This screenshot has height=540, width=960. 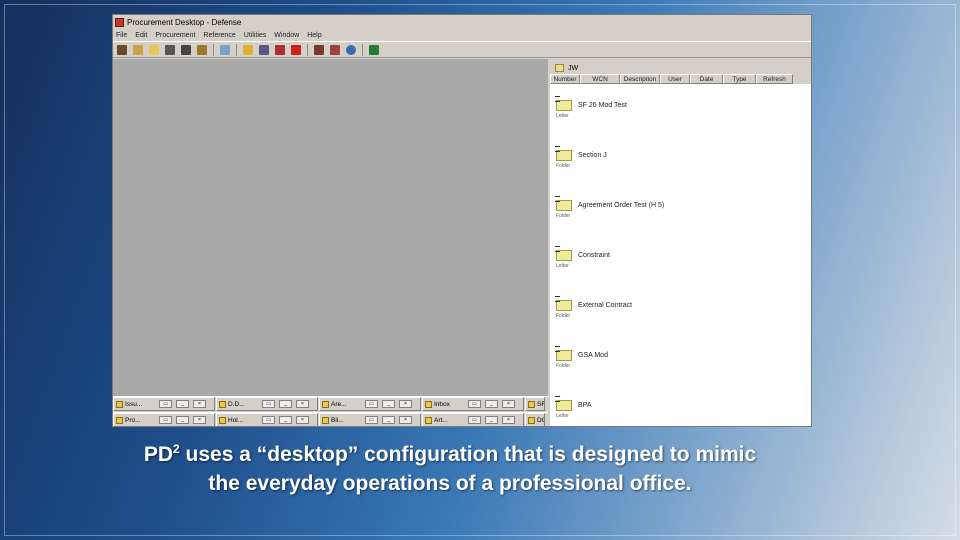 I want to click on menu-edit: Edit, so click(x=141, y=35).